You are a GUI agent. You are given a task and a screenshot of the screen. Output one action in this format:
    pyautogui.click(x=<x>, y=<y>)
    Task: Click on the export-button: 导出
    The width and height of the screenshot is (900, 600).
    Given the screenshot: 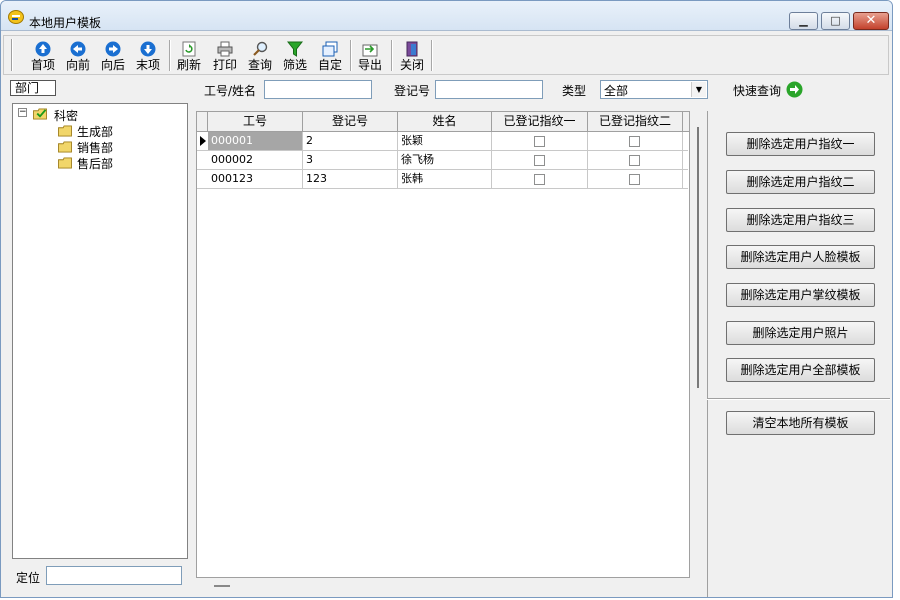 What is the action you would take?
    pyautogui.click(x=370, y=56)
    